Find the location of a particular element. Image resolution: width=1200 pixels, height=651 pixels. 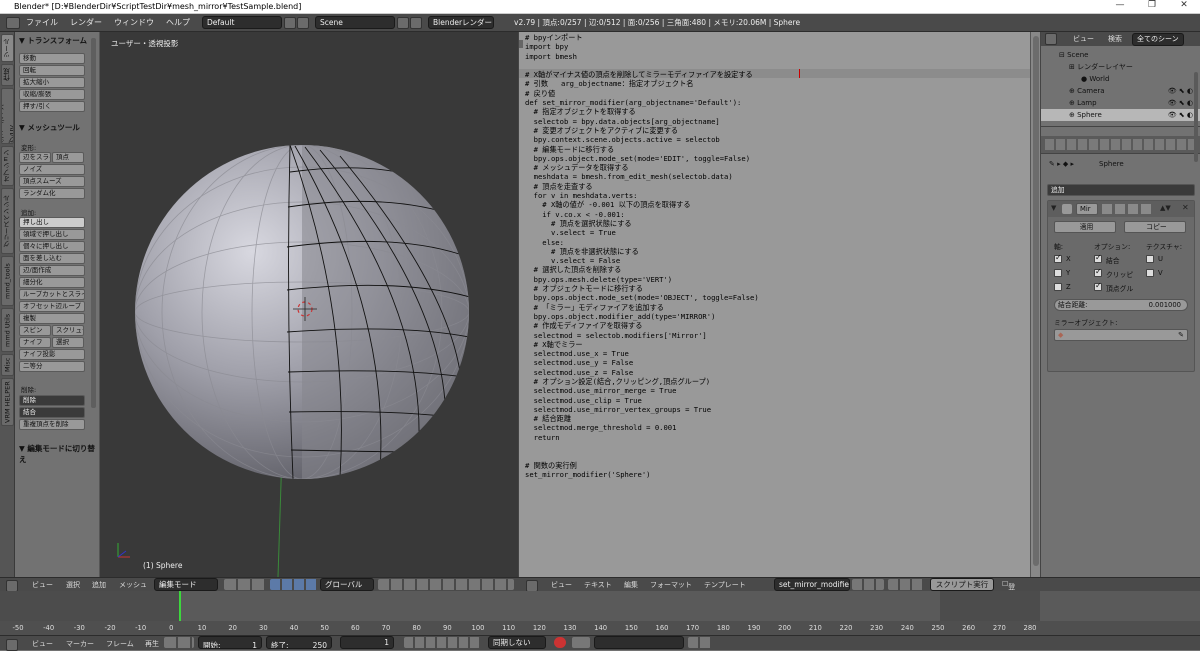

menu-render: レンダー is located at coordinates (86, 22).